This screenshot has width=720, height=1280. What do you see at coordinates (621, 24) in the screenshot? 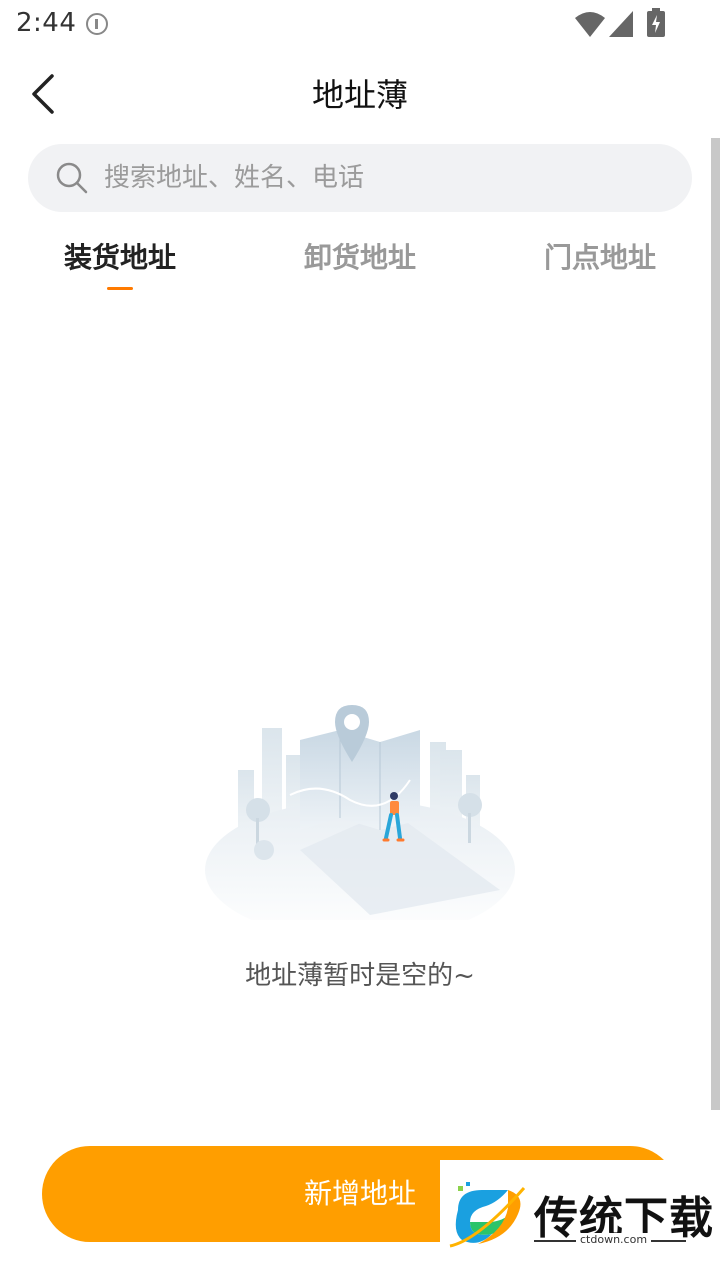
I see `signal-icon` at bounding box center [621, 24].